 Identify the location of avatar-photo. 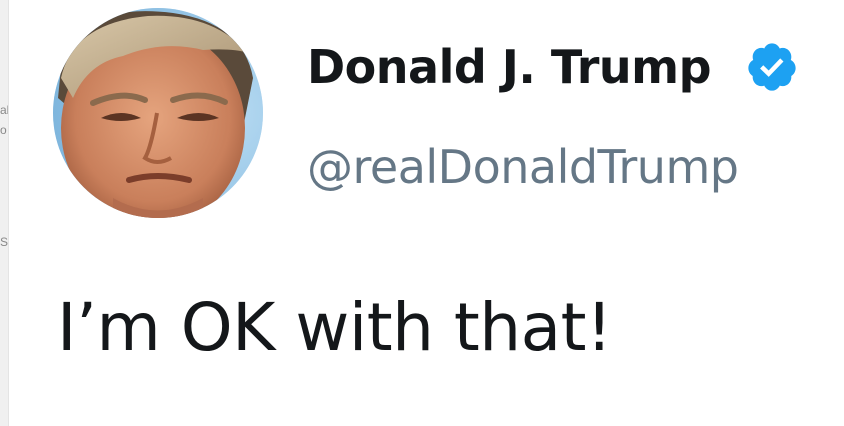
(158, 113).